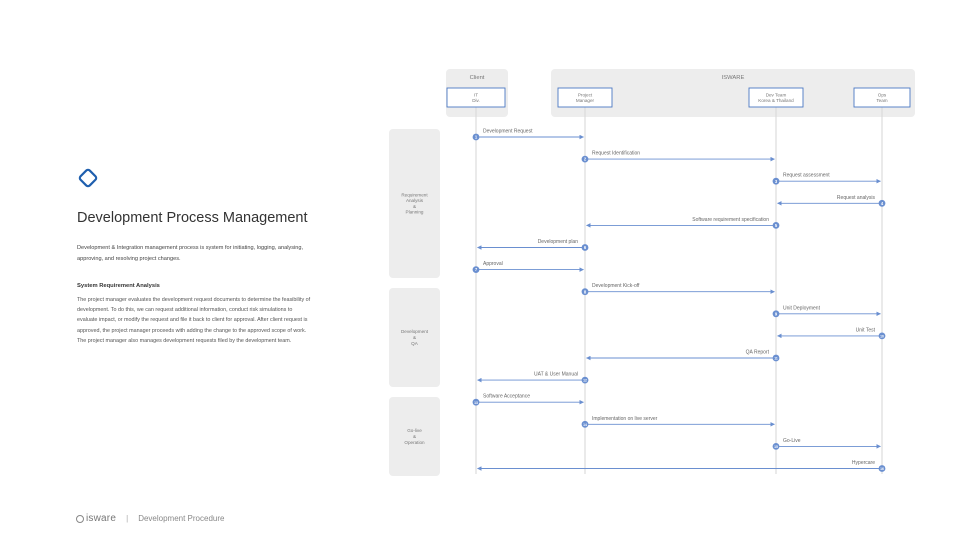 Image resolution: width=960 pixels, height=540 pixels. What do you see at coordinates (625, 419) in the screenshot?
I see `message-label: Implementation on live server` at bounding box center [625, 419].